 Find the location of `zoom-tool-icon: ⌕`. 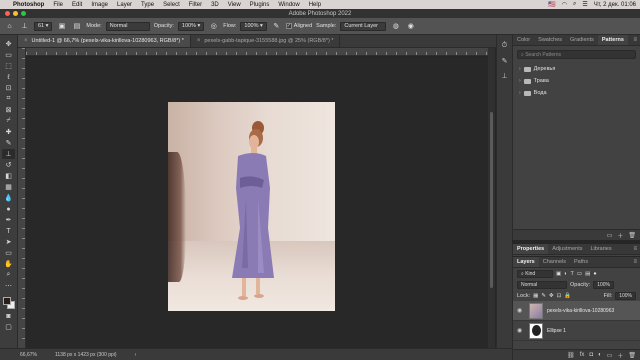

zoom-tool-icon: ⌕ is located at coordinates (8, 275).